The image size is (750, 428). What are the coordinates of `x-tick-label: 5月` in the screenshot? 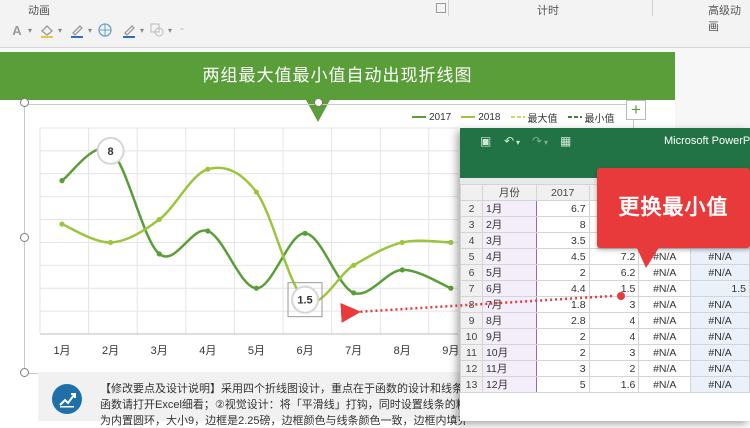 It's located at (256, 351).